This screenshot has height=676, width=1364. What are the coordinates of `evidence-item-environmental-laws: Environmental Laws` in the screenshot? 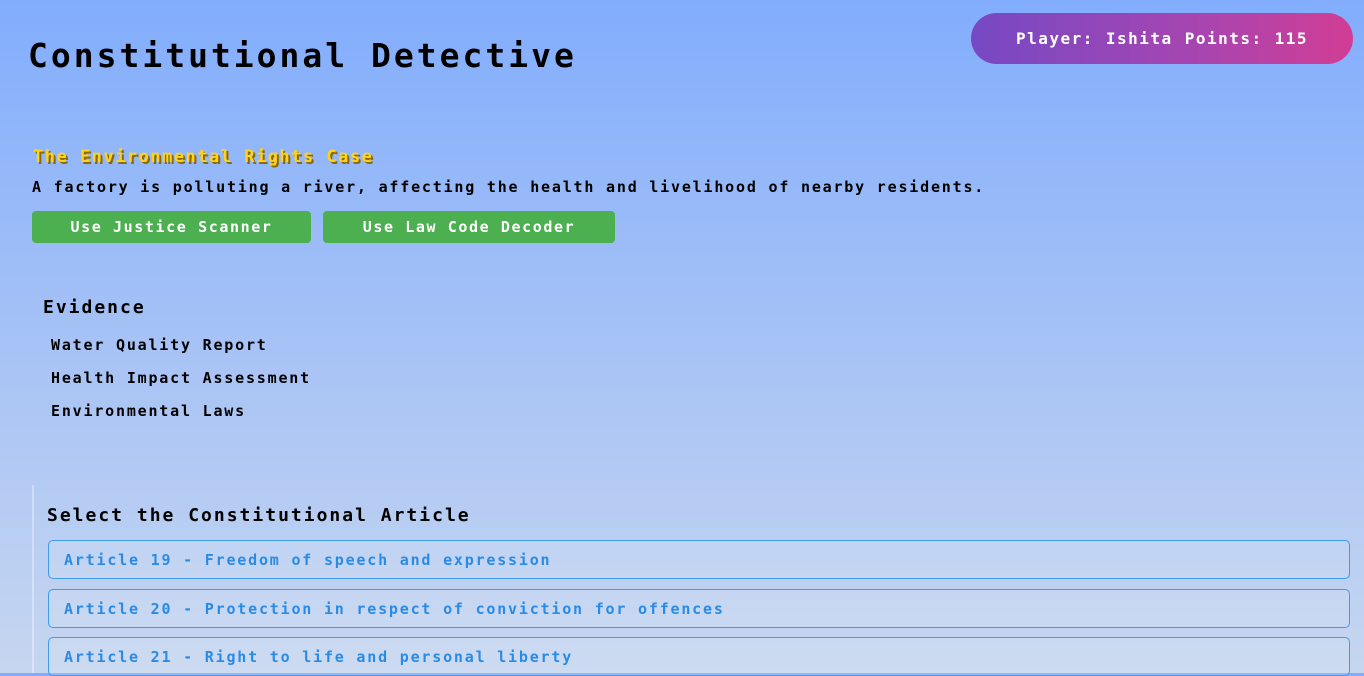 It's located at (181, 417).